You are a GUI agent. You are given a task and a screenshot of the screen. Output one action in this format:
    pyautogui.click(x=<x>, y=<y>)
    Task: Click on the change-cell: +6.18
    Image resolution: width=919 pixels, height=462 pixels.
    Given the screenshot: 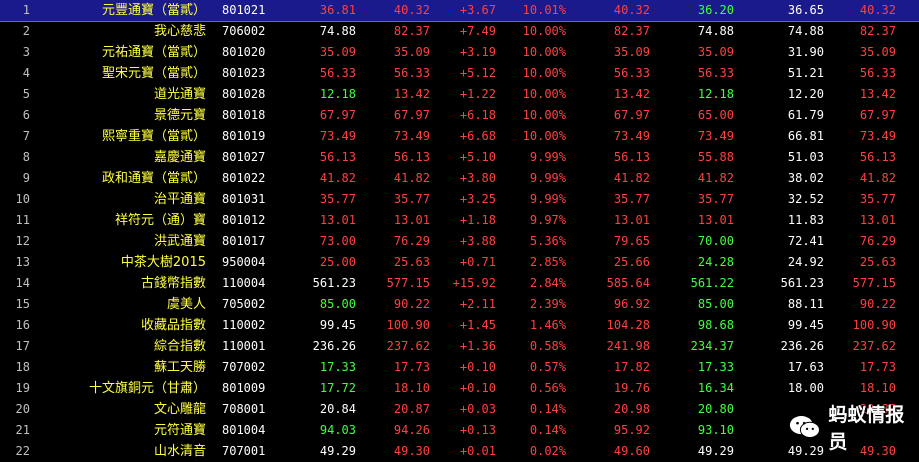 What is the action you would take?
    pyautogui.click(x=477, y=115)
    